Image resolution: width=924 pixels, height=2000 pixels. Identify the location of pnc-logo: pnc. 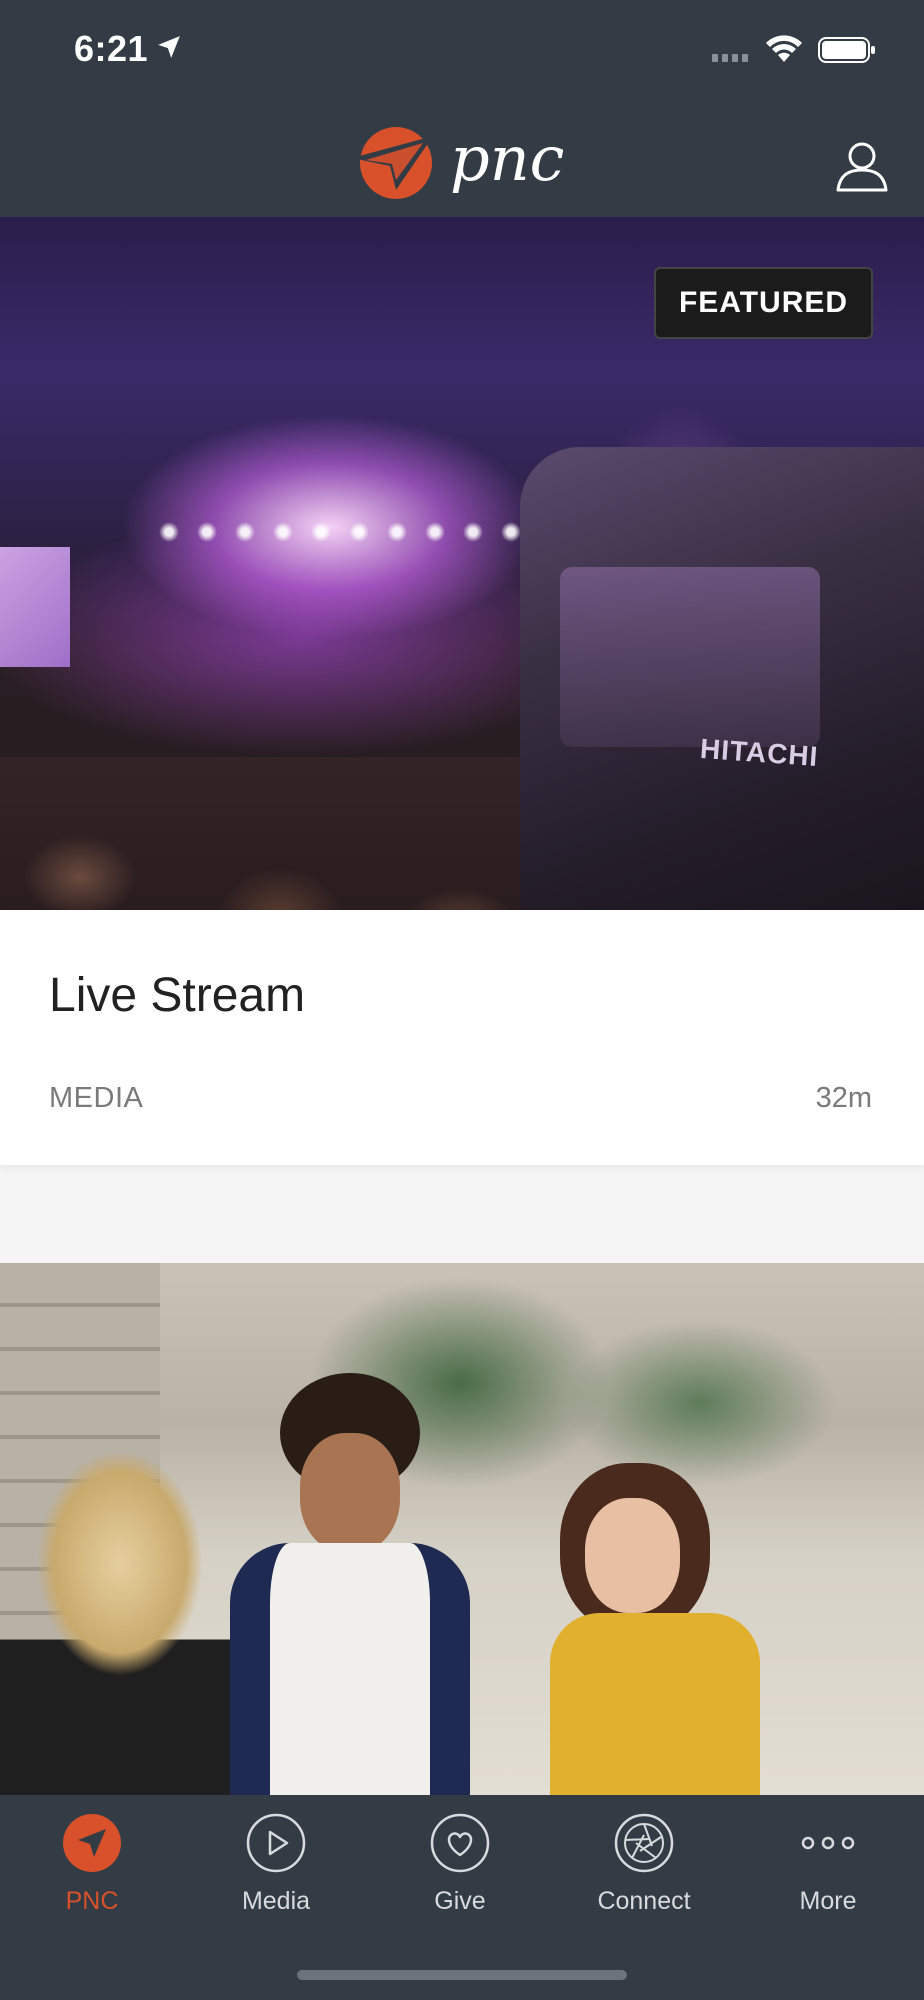
(463, 163).